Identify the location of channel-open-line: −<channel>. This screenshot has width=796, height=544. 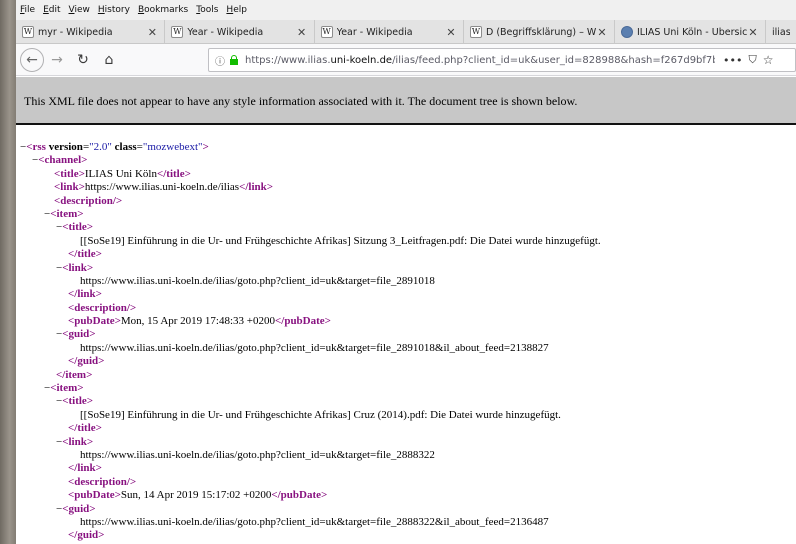
(60, 160).